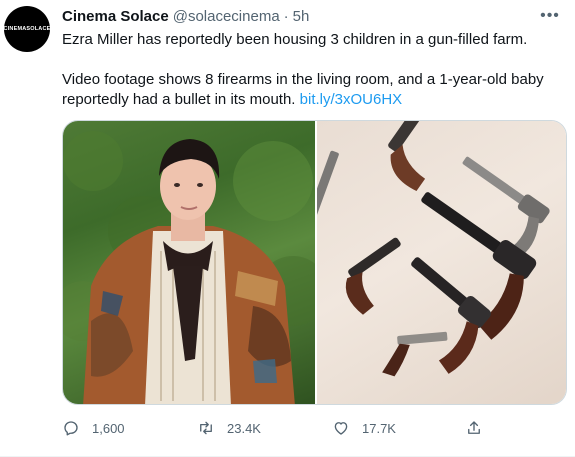  What do you see at coordinates (301, 16) in the screenshot?
I see `tweet-timestamp: 5h` at bounding box center [301, 16].